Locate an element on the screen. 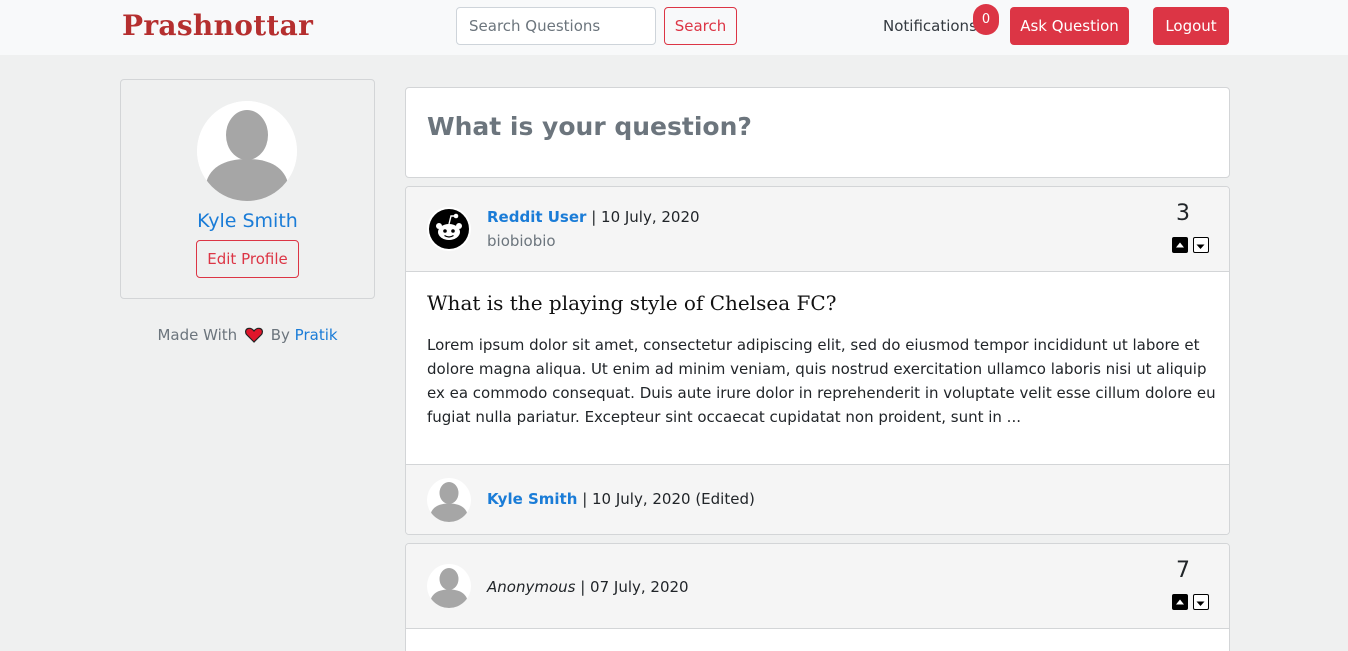  answer-date: | 10 July, 2020 (Edited) is located at coordinates (668, 499).